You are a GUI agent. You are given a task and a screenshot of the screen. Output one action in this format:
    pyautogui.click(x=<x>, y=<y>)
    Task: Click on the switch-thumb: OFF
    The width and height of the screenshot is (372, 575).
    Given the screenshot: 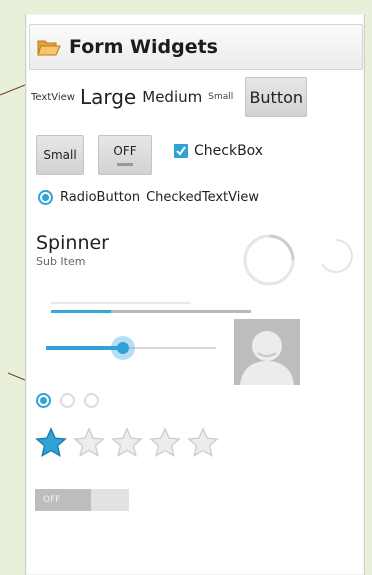 What is the action you would take?
    pyautogui.click(x=63, y=500)
    